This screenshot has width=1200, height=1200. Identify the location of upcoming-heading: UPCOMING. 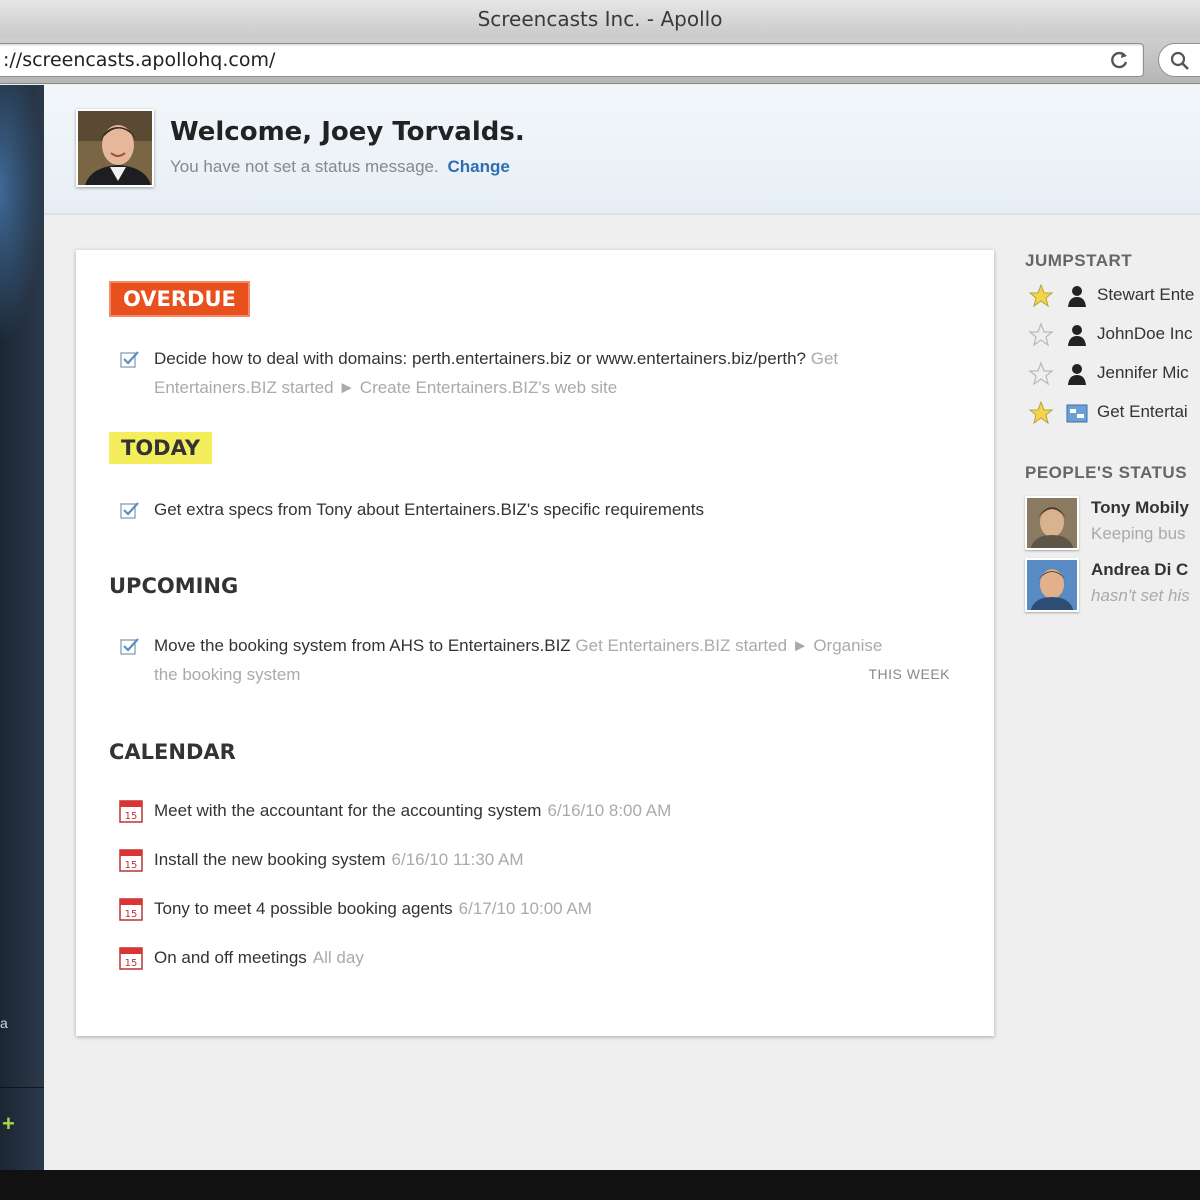
(174, 586).